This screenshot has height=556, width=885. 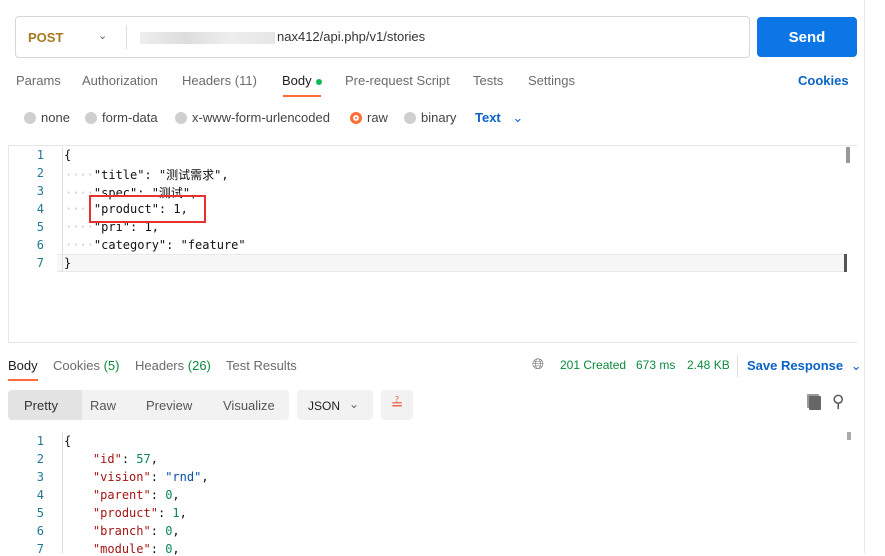 What do you see at coordinates (369, 117) in the screenshot?
I see `radio-raw: raw` at bounding box center [369, 117].